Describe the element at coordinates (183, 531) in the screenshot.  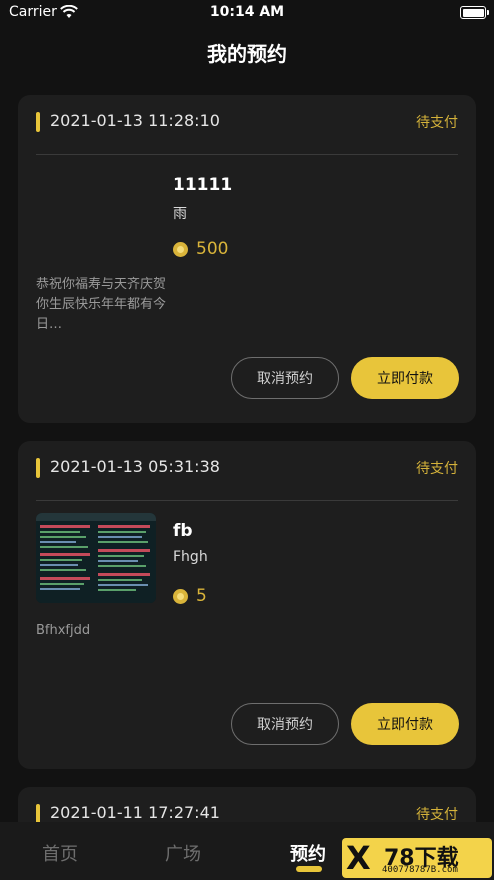
I see `order-name: fb` at that location.